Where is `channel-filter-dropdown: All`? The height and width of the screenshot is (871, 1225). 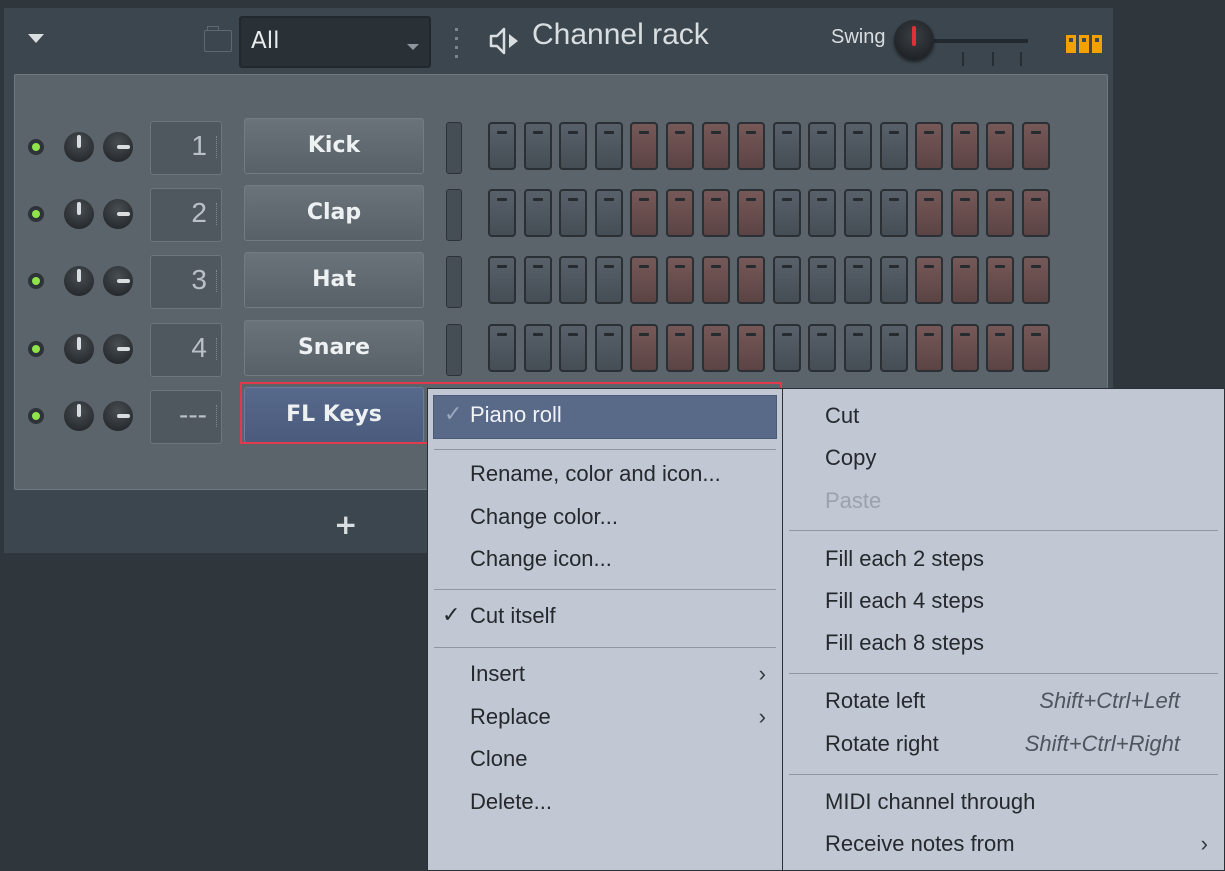
channel-filter-dropdown: All is located at coordinates (335, 42).